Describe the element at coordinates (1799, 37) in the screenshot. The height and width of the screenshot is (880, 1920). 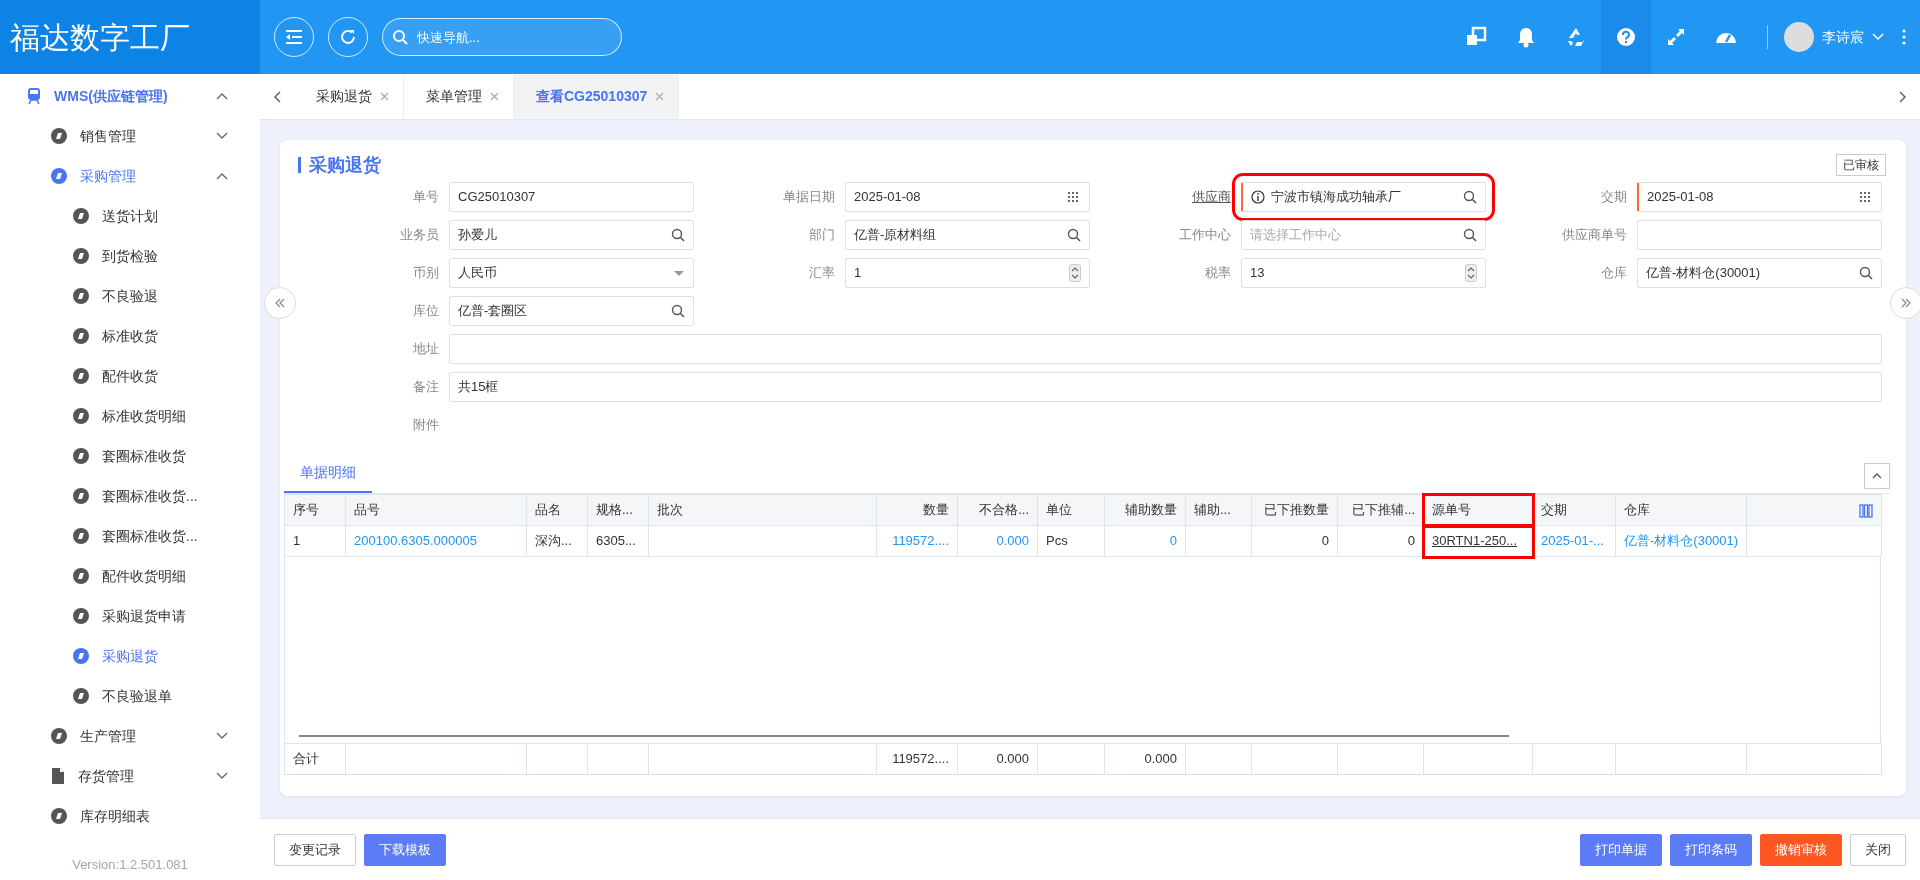
I see `avatar` at that location.